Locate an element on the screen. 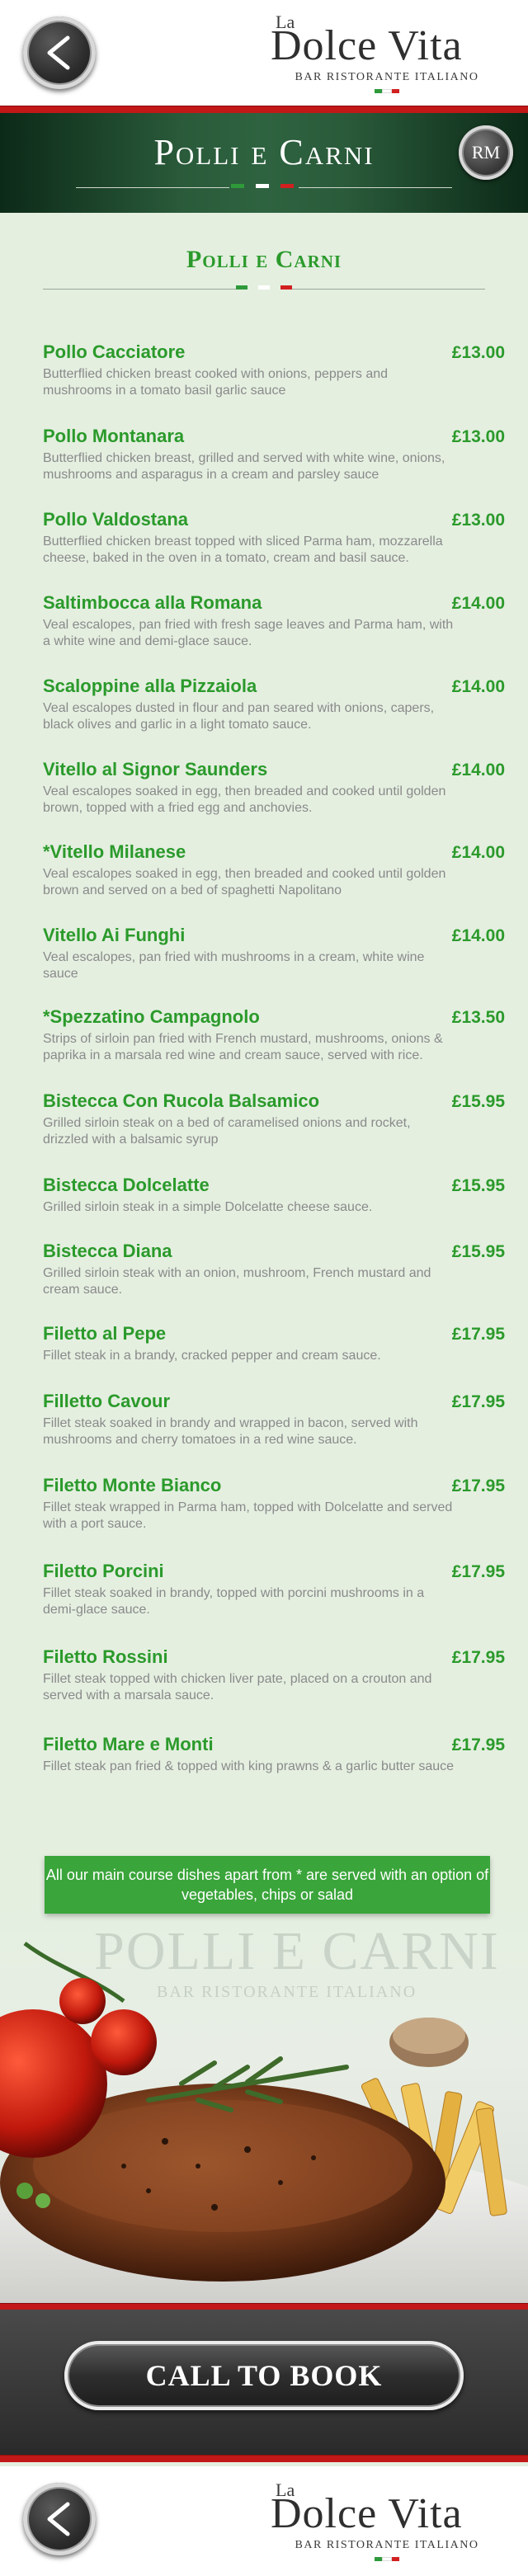  section-rule-right is located at coordinates (388, 289).